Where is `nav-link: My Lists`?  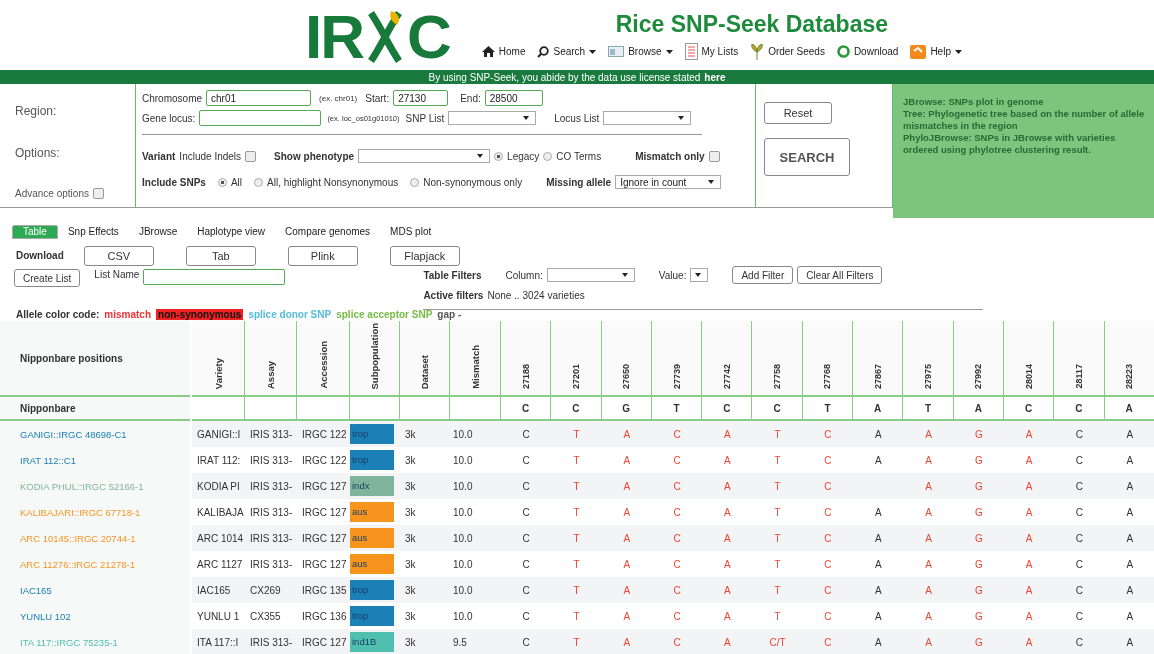
nav-link: My Lists is located at coordinates (711, 51).